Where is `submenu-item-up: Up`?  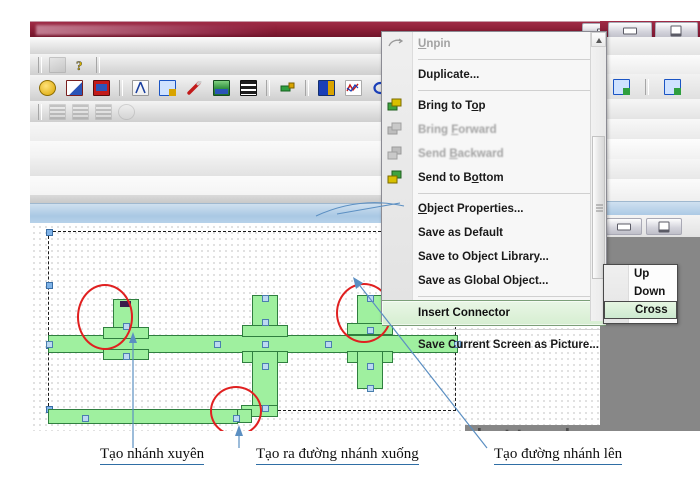 submenu-item-up: Up is located at coordinates (640, 274).